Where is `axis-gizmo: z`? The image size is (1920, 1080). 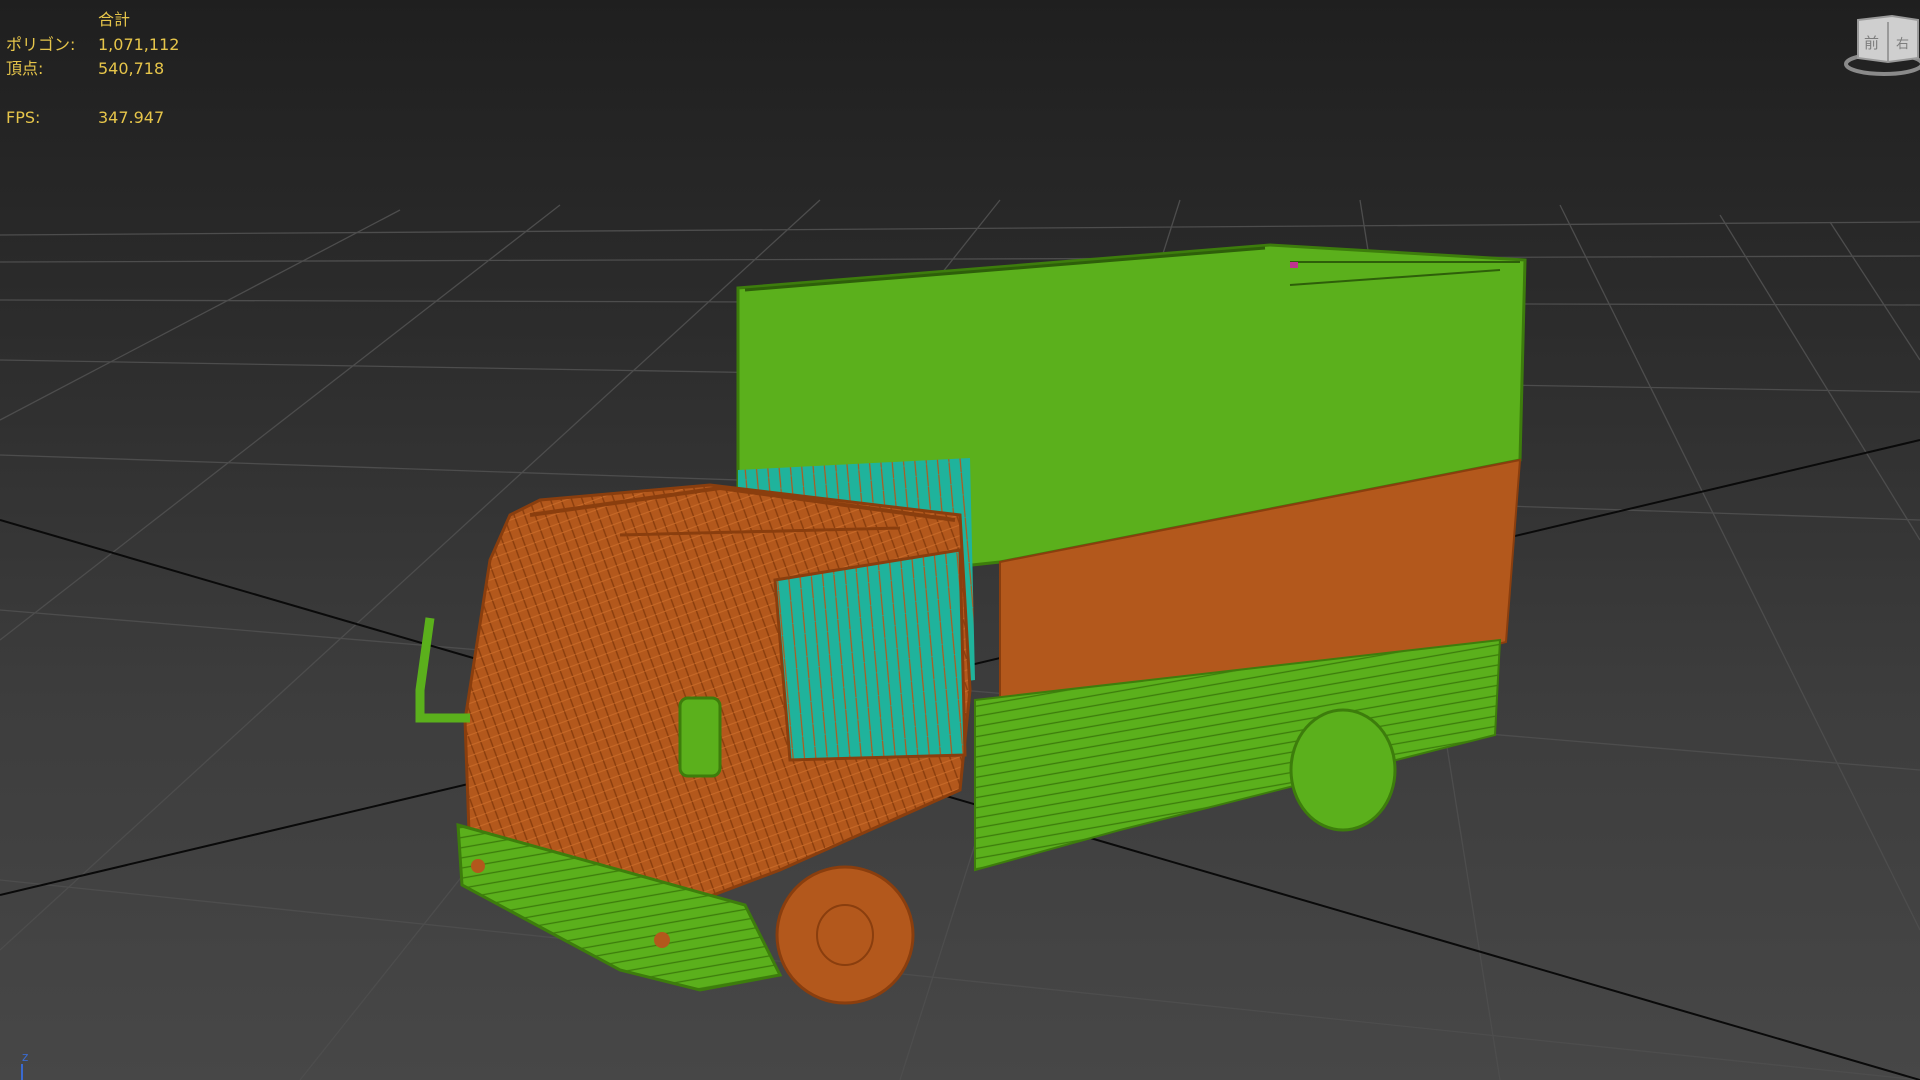 axis-gizmo: z is located at coordinates (24, 1065).